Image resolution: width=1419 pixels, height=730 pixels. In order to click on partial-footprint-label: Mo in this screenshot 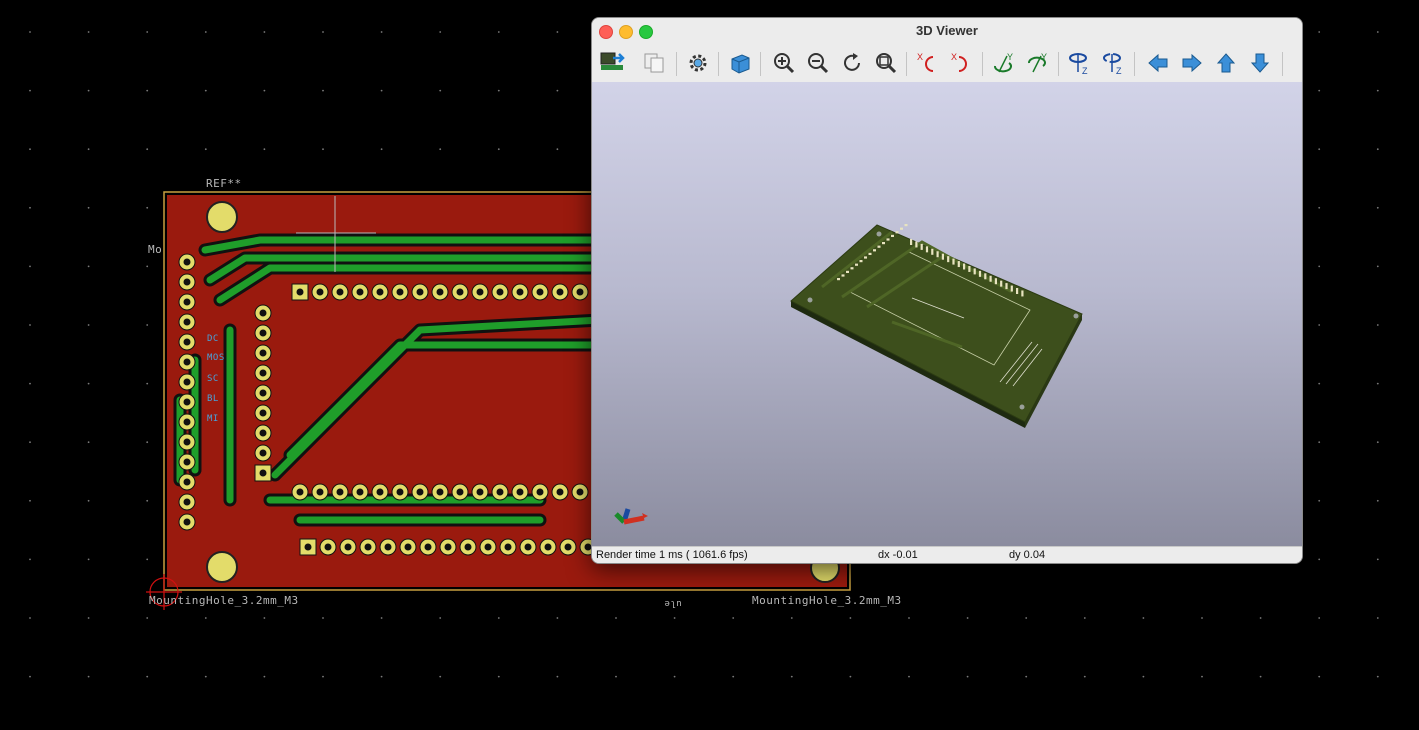, I will do `click(155, 249)`.